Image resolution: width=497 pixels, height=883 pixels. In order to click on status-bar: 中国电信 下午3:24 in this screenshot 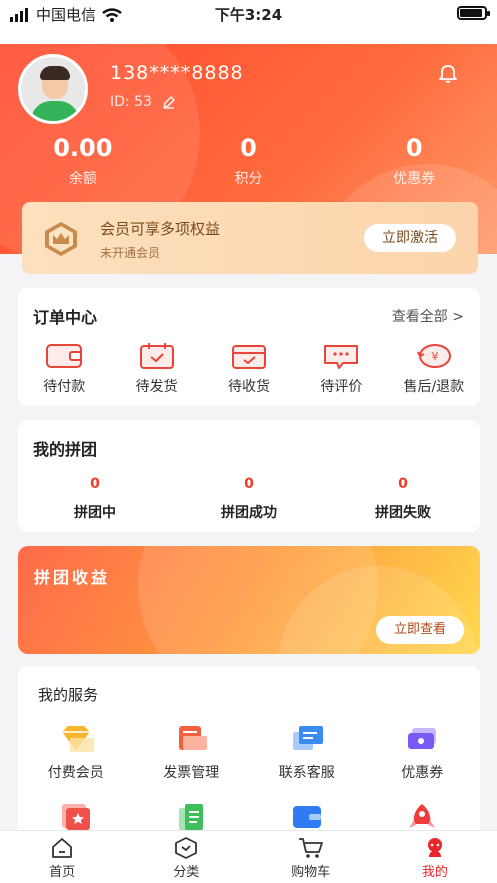, I will do `click(248, 22)`.